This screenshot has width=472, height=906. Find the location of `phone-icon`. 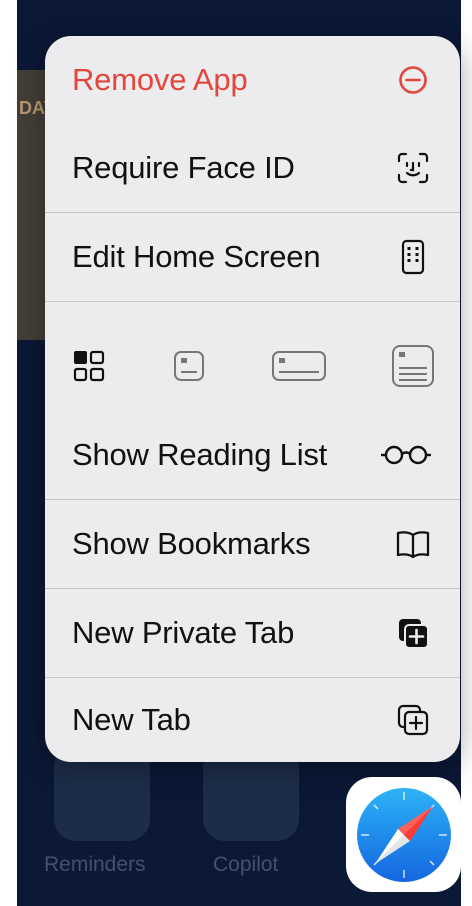

phone-icon is located at coordinates (413, 257).